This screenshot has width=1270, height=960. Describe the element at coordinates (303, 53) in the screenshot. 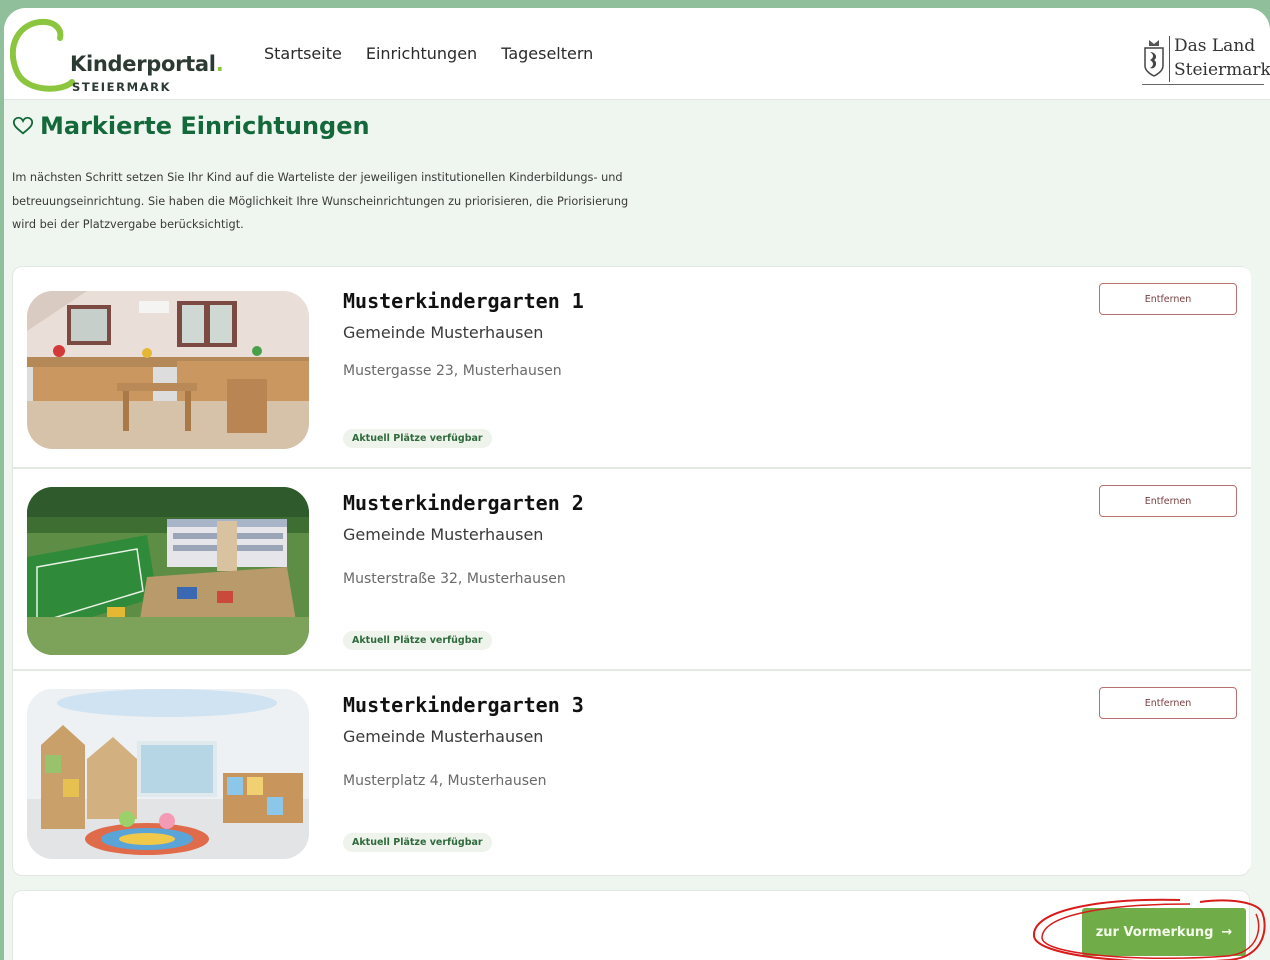

I see `nav-startseite: Startseite` at that location.